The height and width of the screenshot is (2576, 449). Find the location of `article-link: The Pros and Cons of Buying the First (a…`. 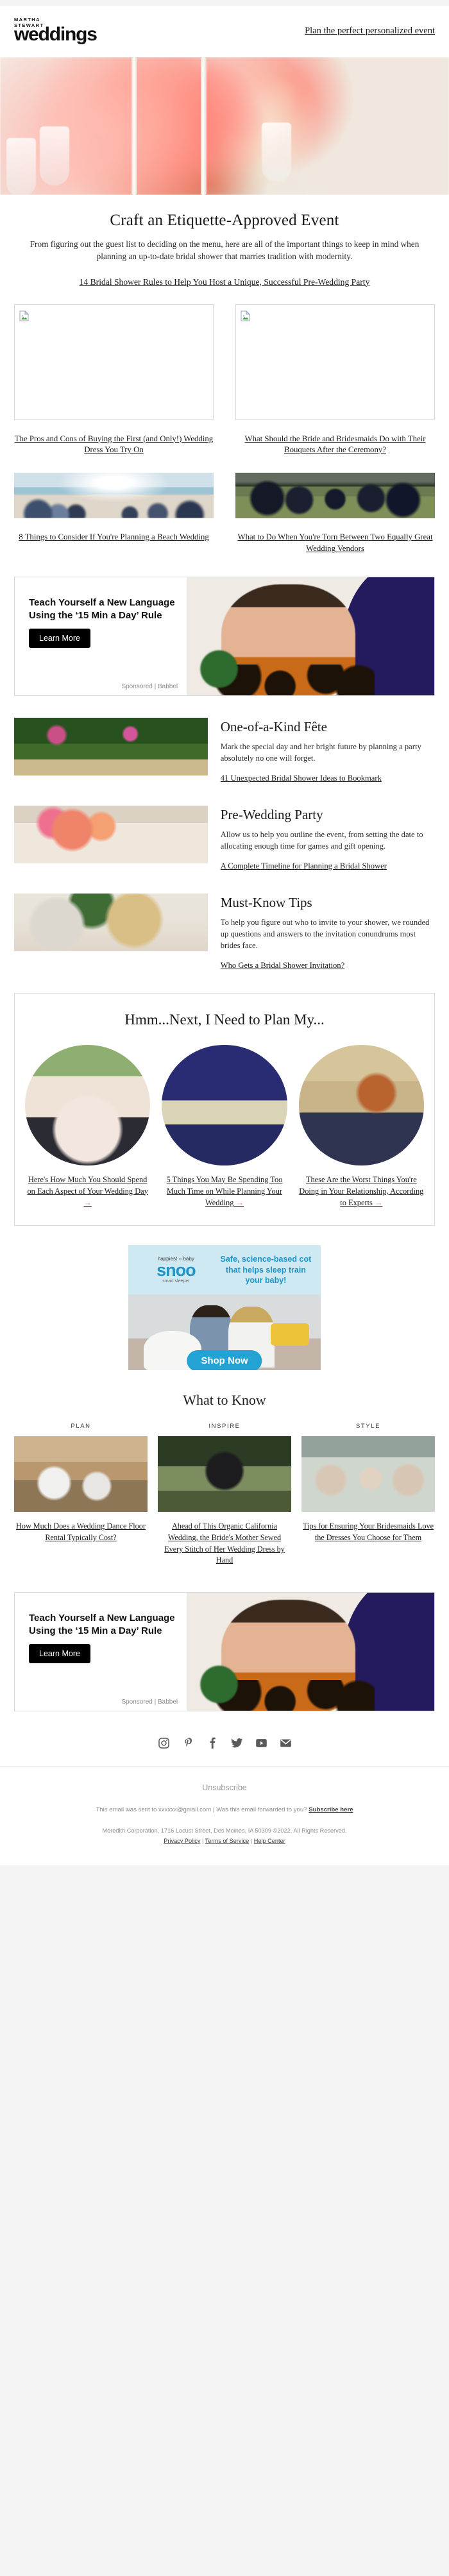

article-link: The Pros and Cons of Buying the First (a… is located at coordinates (114, 445).